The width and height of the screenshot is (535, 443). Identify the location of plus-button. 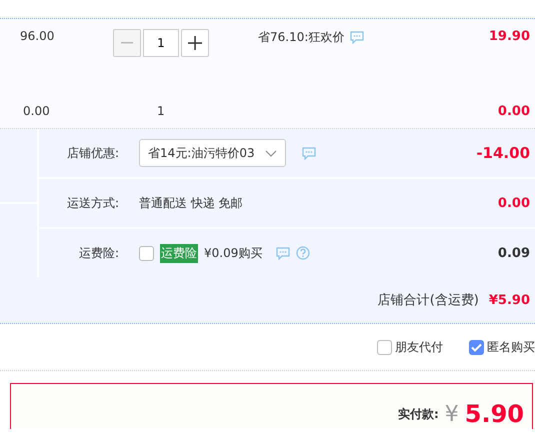
(195, 43).